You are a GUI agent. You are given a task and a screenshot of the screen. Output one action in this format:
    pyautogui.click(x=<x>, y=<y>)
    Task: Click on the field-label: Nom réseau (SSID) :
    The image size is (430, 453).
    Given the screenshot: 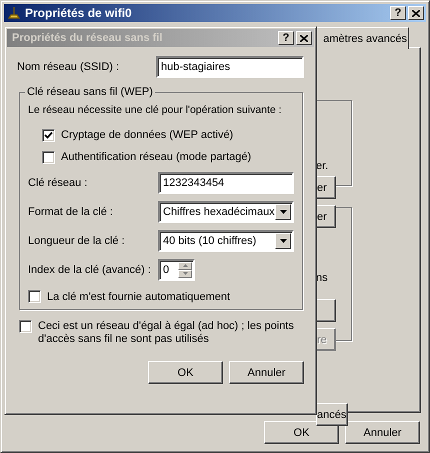 What is the action you would take?
    pyautogui.click(x=68, y=67)
    